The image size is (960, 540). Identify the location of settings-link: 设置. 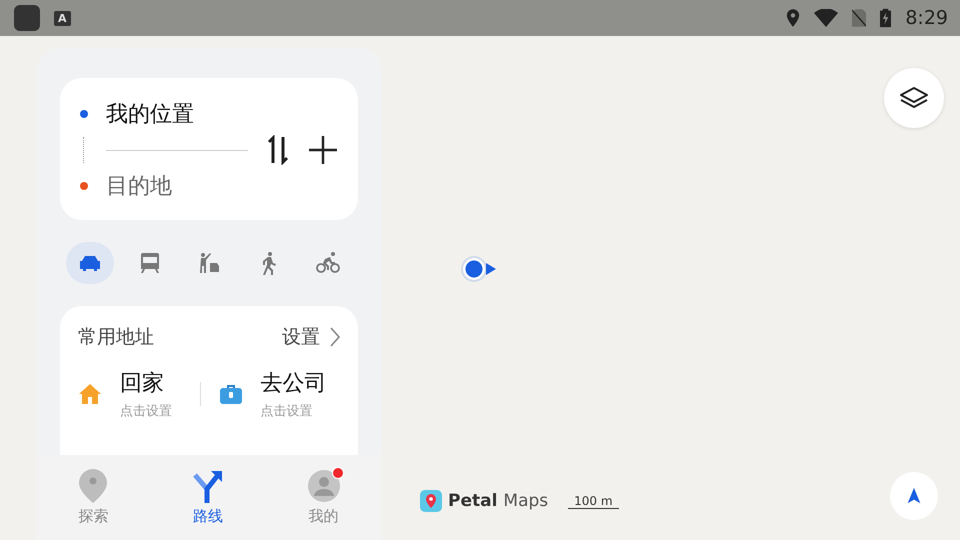
(311, 337).